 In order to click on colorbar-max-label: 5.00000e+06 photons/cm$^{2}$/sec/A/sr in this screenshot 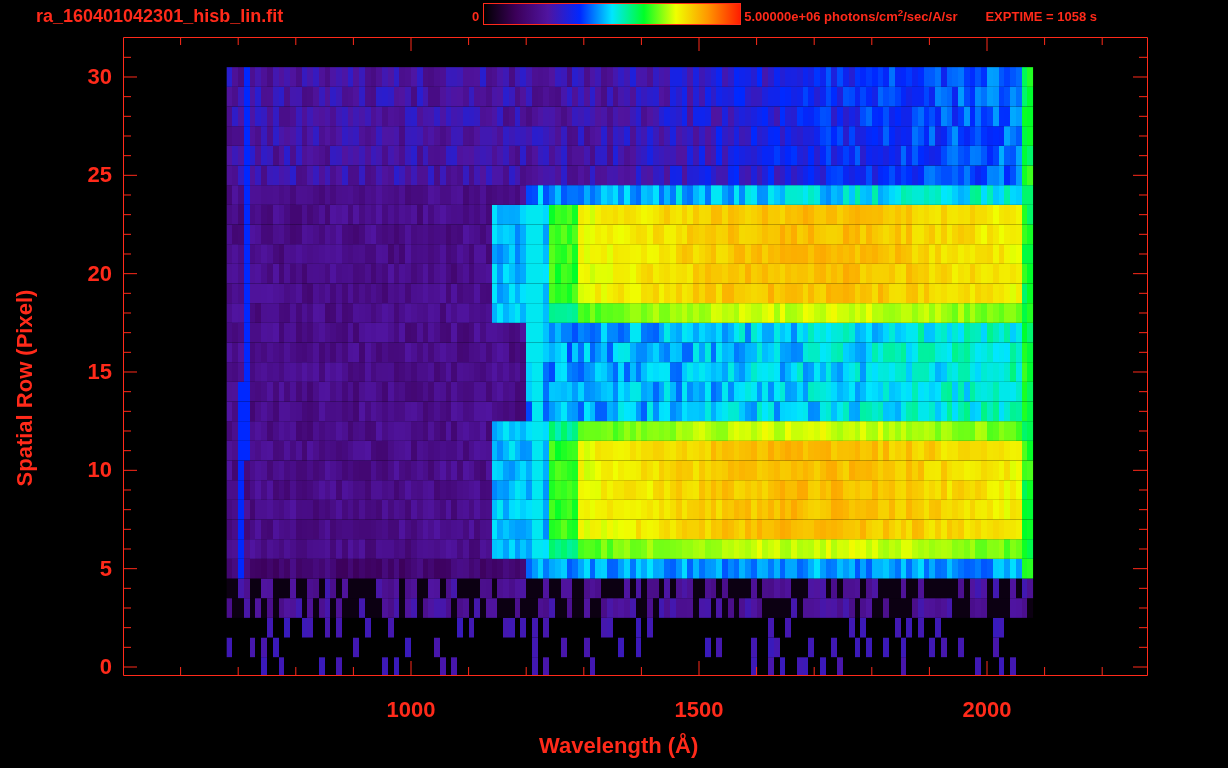, I will do `click(851, 16)`.